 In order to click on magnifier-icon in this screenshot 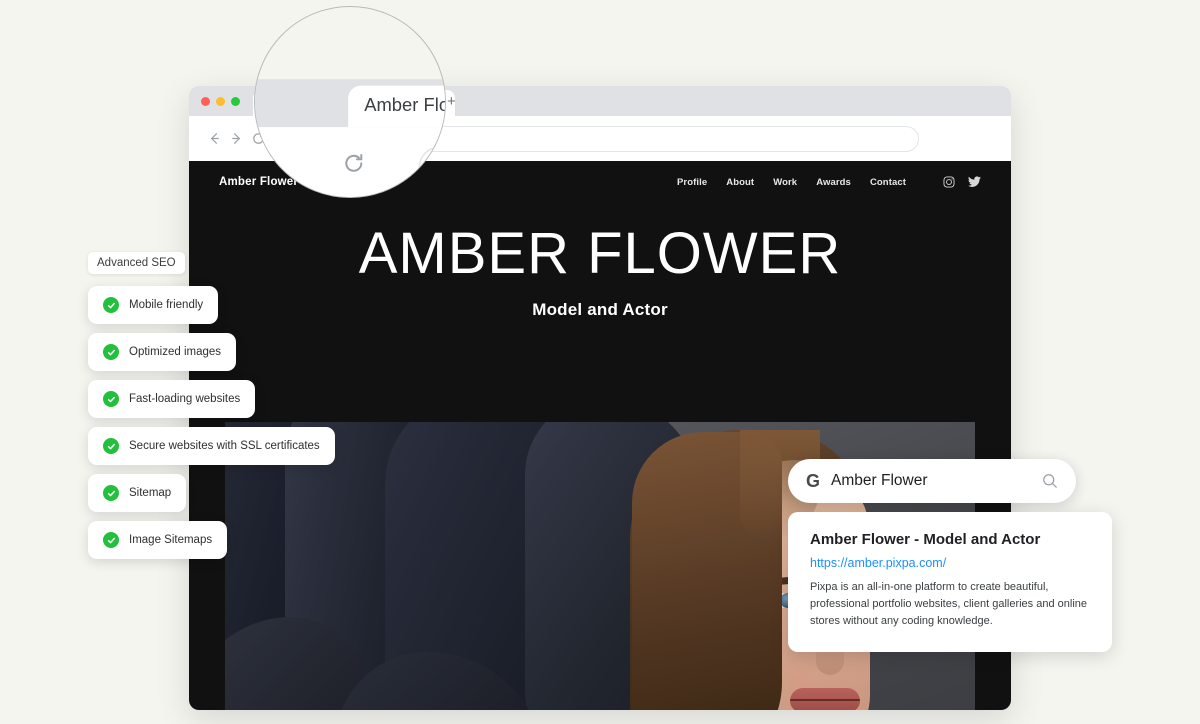, I will do `click(1050, 481)`.